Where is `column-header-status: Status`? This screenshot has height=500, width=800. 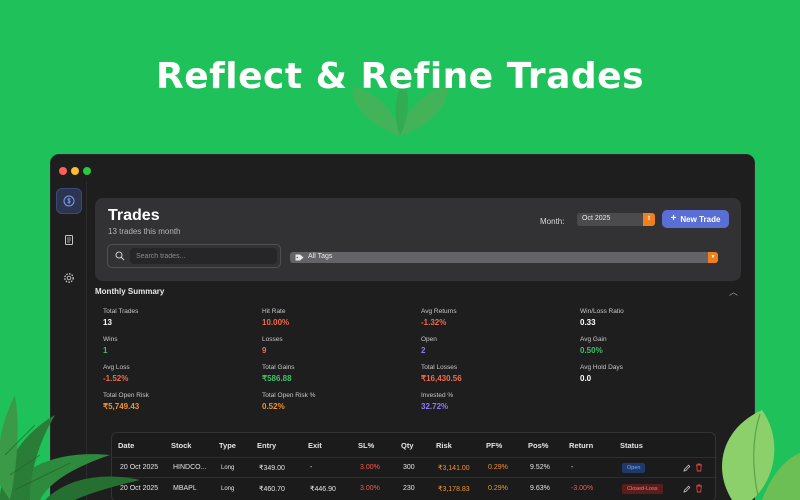 column-header-status: Status is located at coordinates (631, 445).